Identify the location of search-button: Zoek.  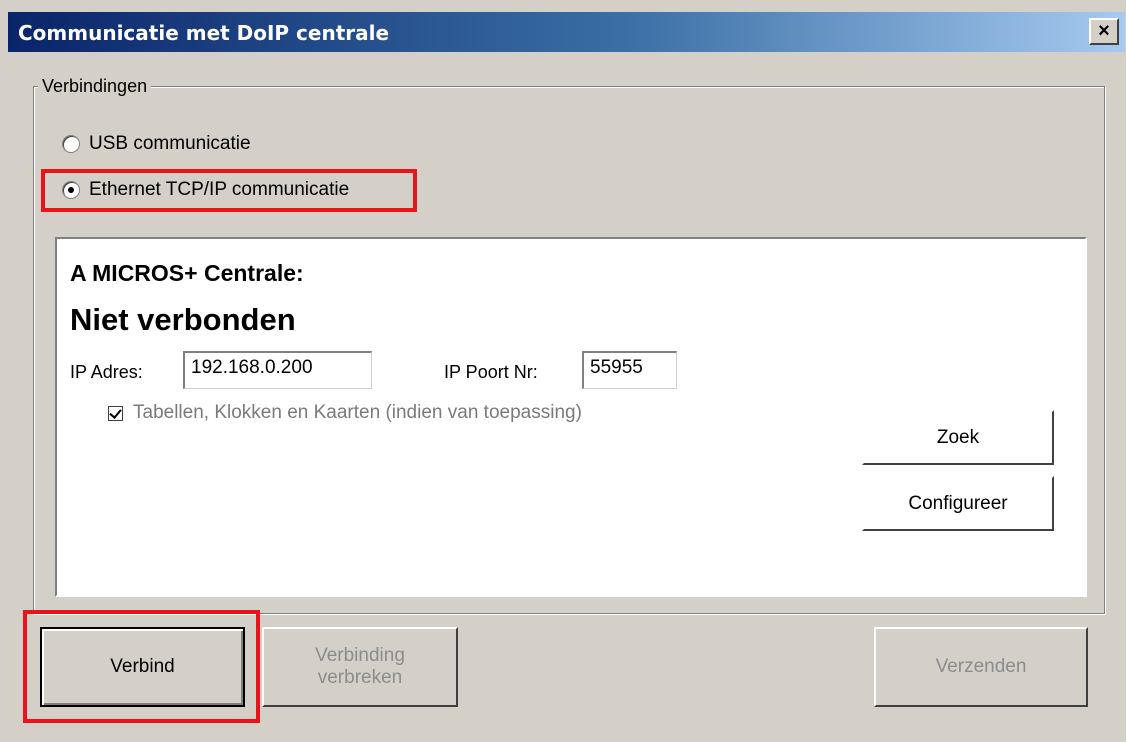
(958, 437).